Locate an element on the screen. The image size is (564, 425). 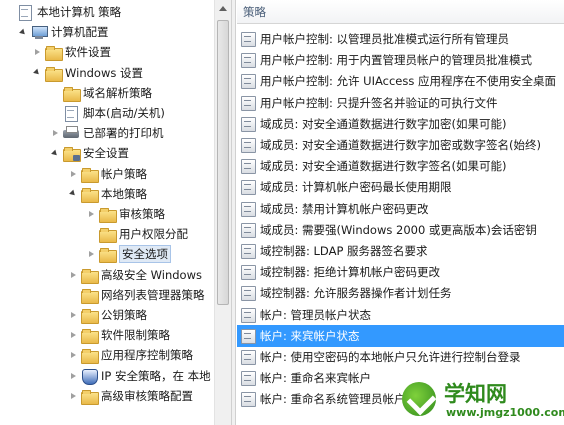
tree-item: 高级审核策略配置 is located at coordinates (130, 396).